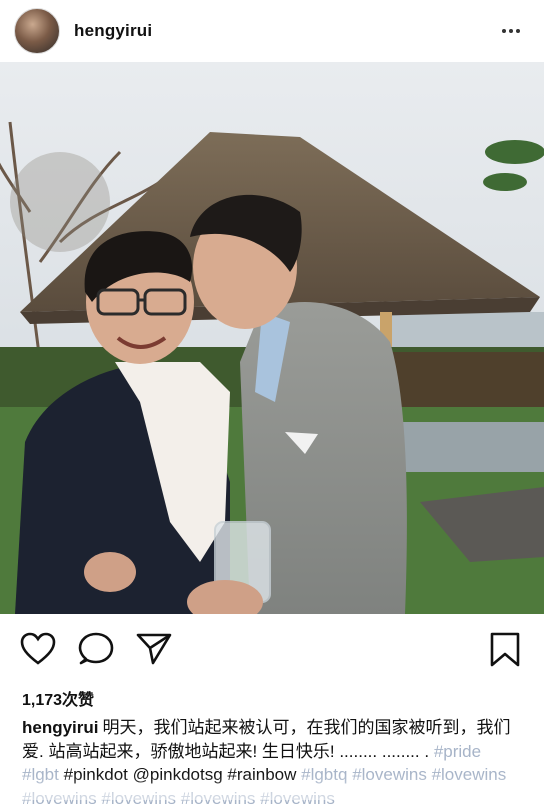 The width and height of the screenshot is (544, 810). I want to click on avatar, so click(37, 31).